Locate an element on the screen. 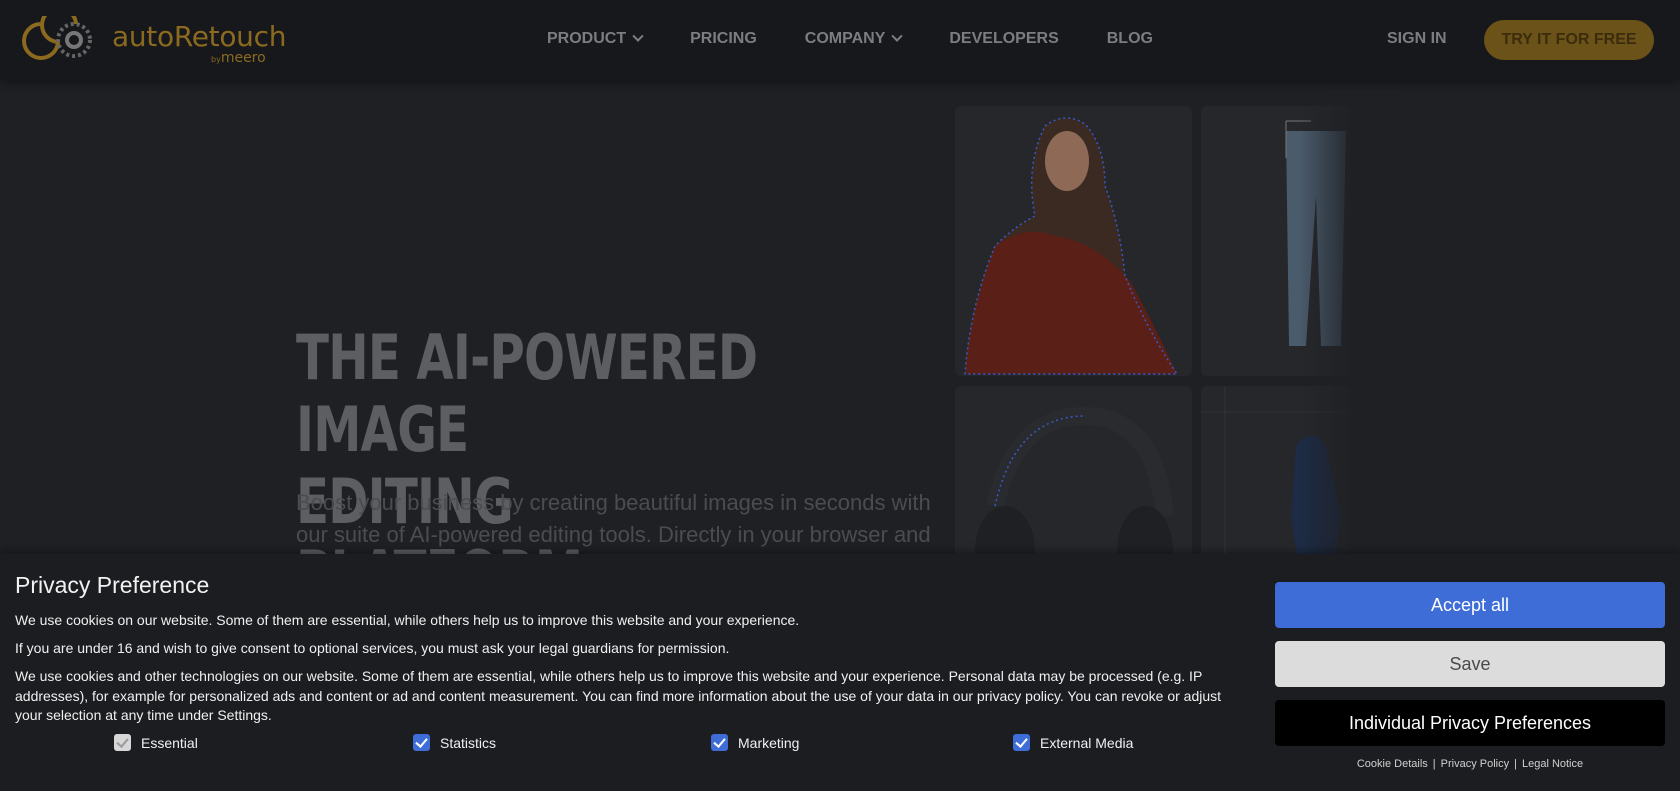 This screenshot has height=791, width=1680. marketing-checkbox is located at coordinates (719, 742).